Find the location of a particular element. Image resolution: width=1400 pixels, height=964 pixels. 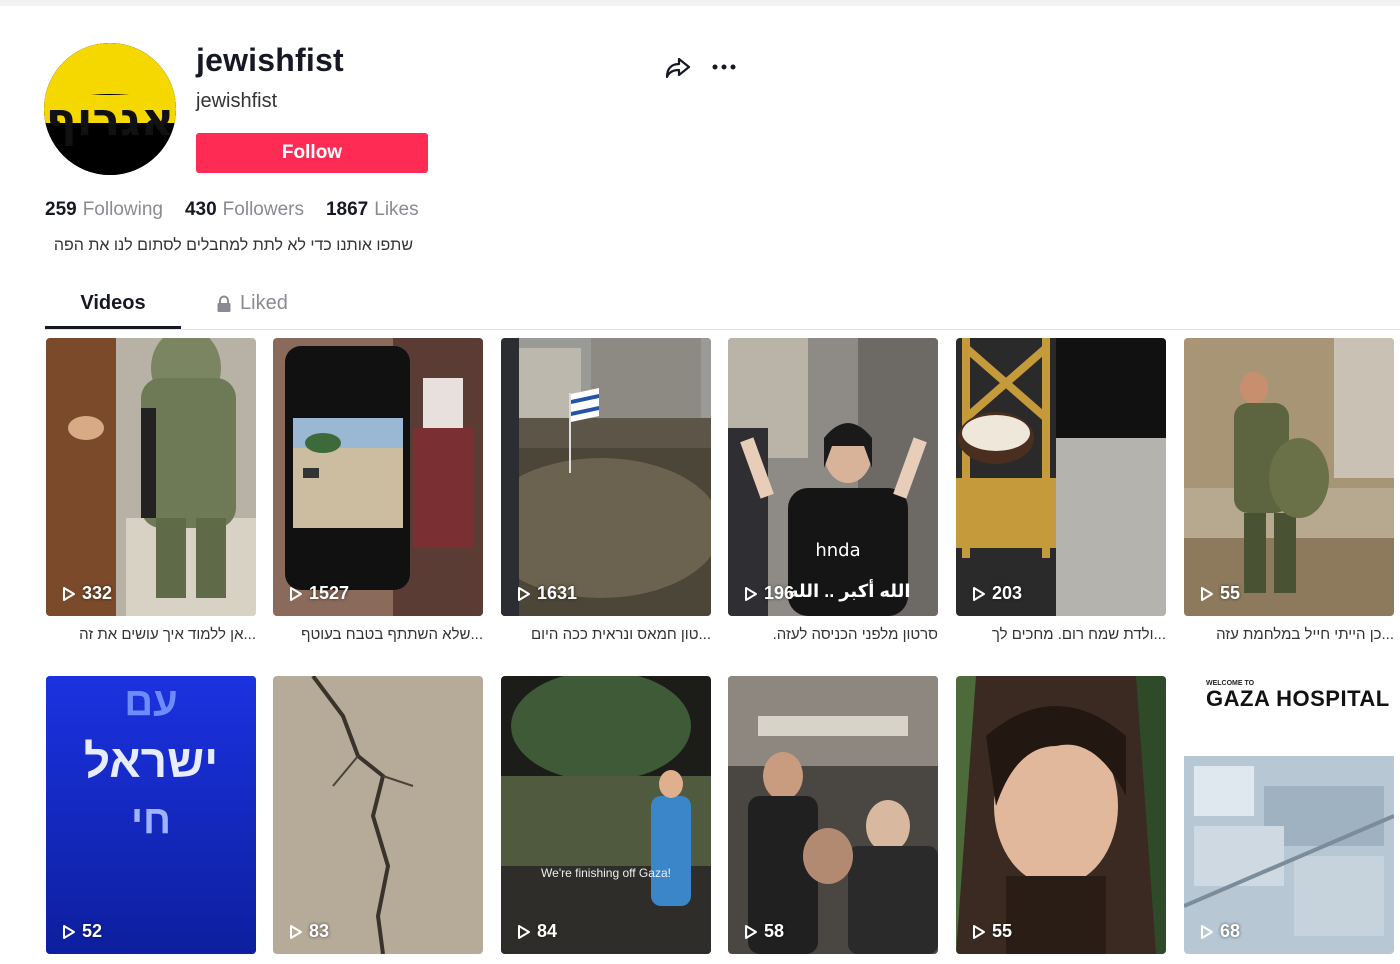

svg-text: hnda is located at coordinates (837, 550).